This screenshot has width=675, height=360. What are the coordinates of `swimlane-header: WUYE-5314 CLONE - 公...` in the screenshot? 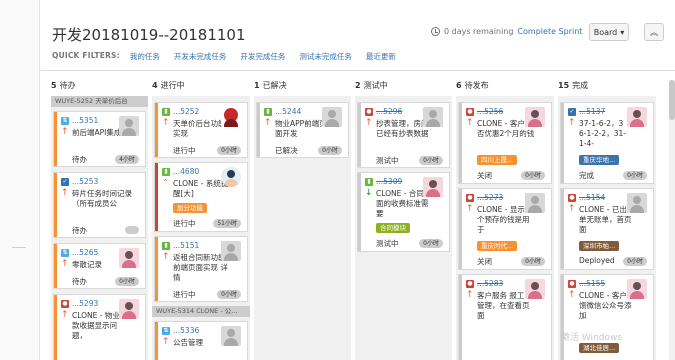 It's located at (201, 311).